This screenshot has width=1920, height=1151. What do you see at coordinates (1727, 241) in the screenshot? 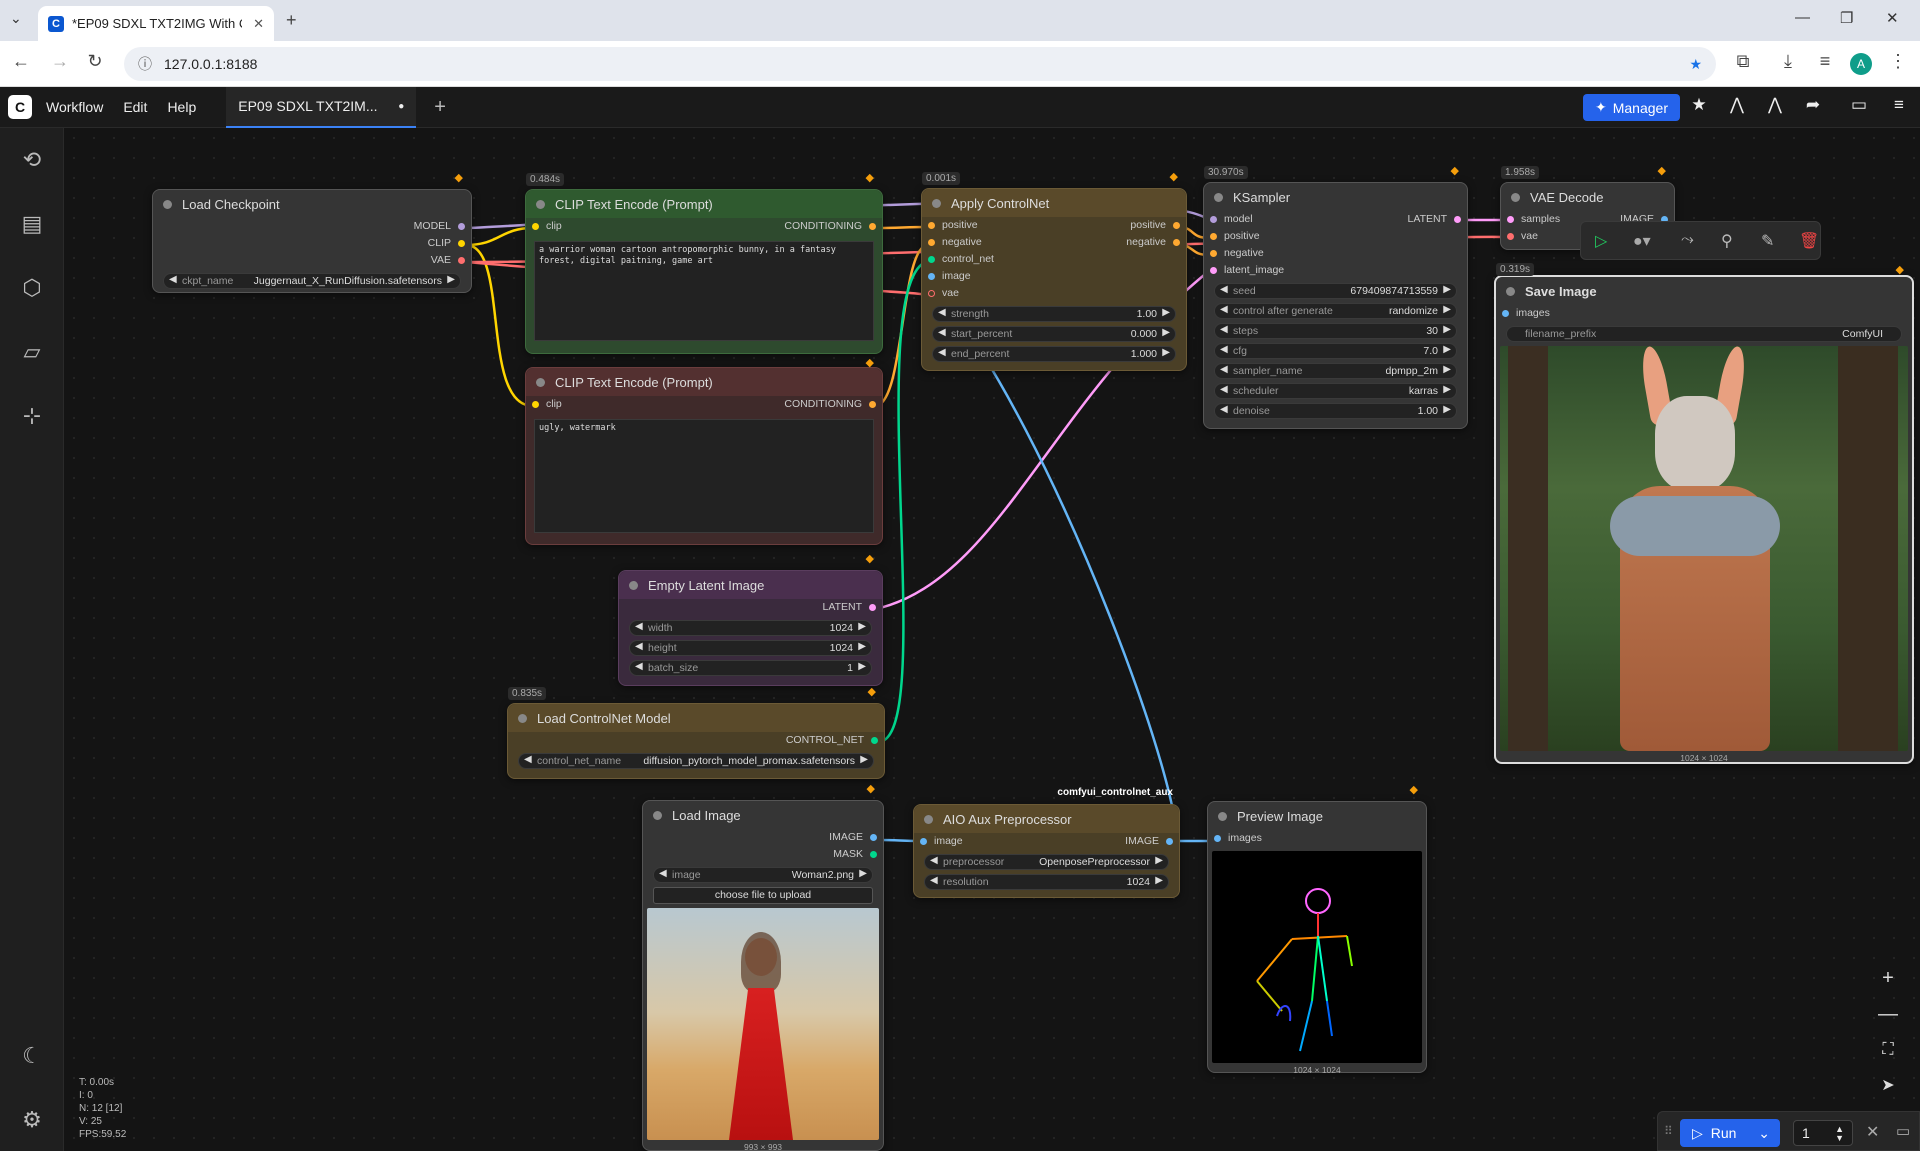
I see `pin-icon: ⚲` at bounding box center [1727, 241].